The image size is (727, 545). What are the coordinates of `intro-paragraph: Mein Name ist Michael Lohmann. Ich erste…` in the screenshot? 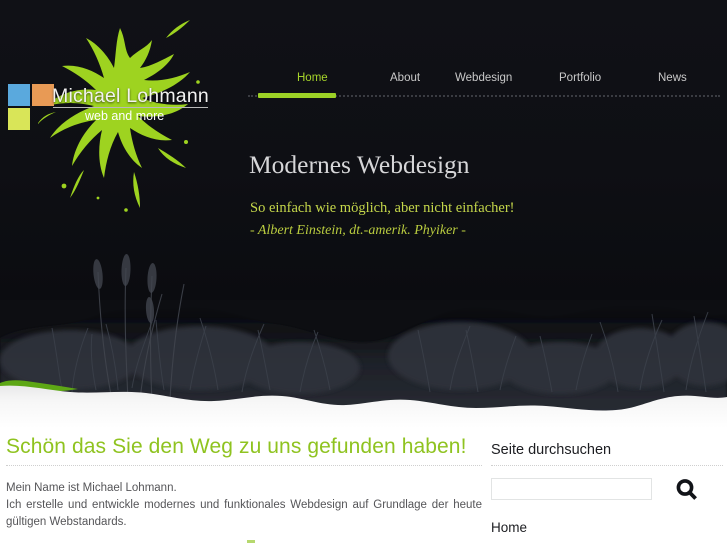 It's located at (244, 499).